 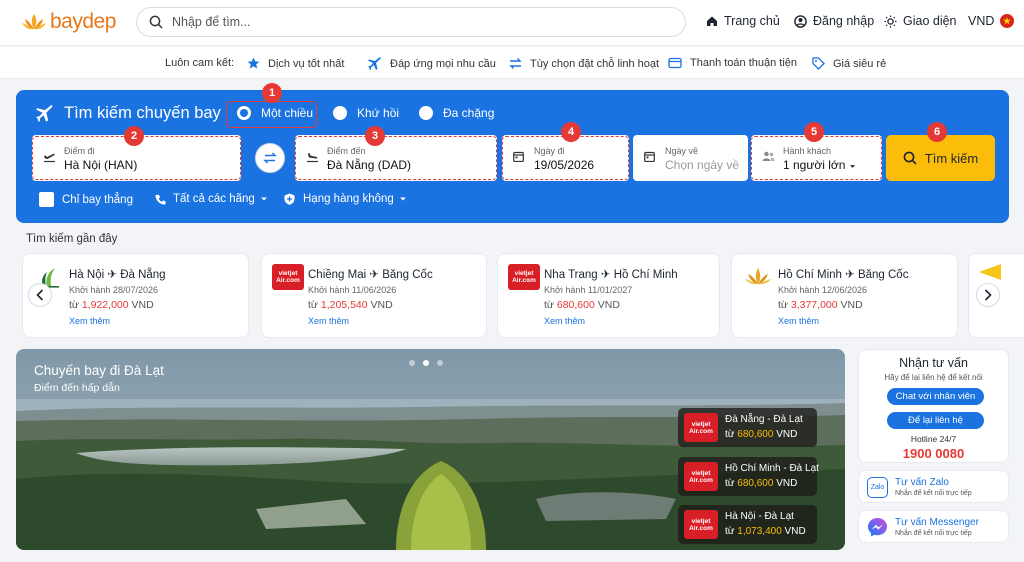 What do you see at coordinates (571, 275) in the screenshot?
I see `route-from: Nha Trang` at bounding box center [571, 275].